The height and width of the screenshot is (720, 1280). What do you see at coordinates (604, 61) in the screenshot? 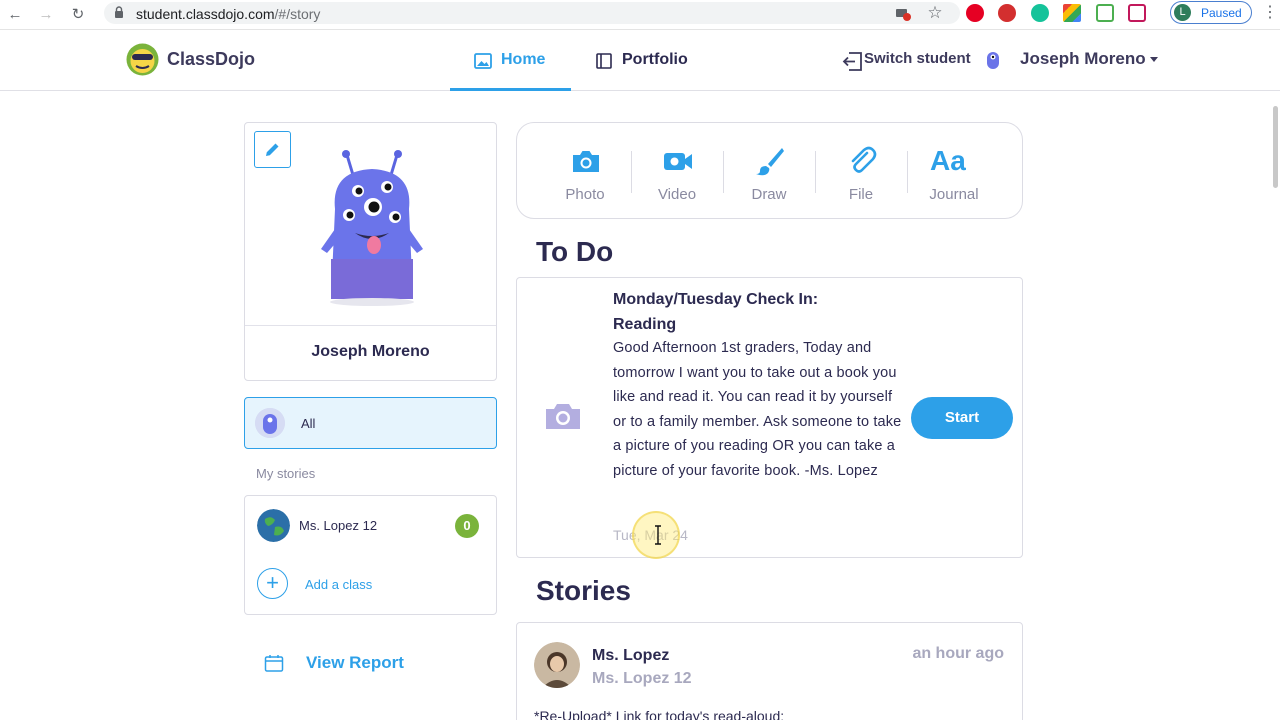
I see `portfolio-icon` at bounding box center [604, 61].